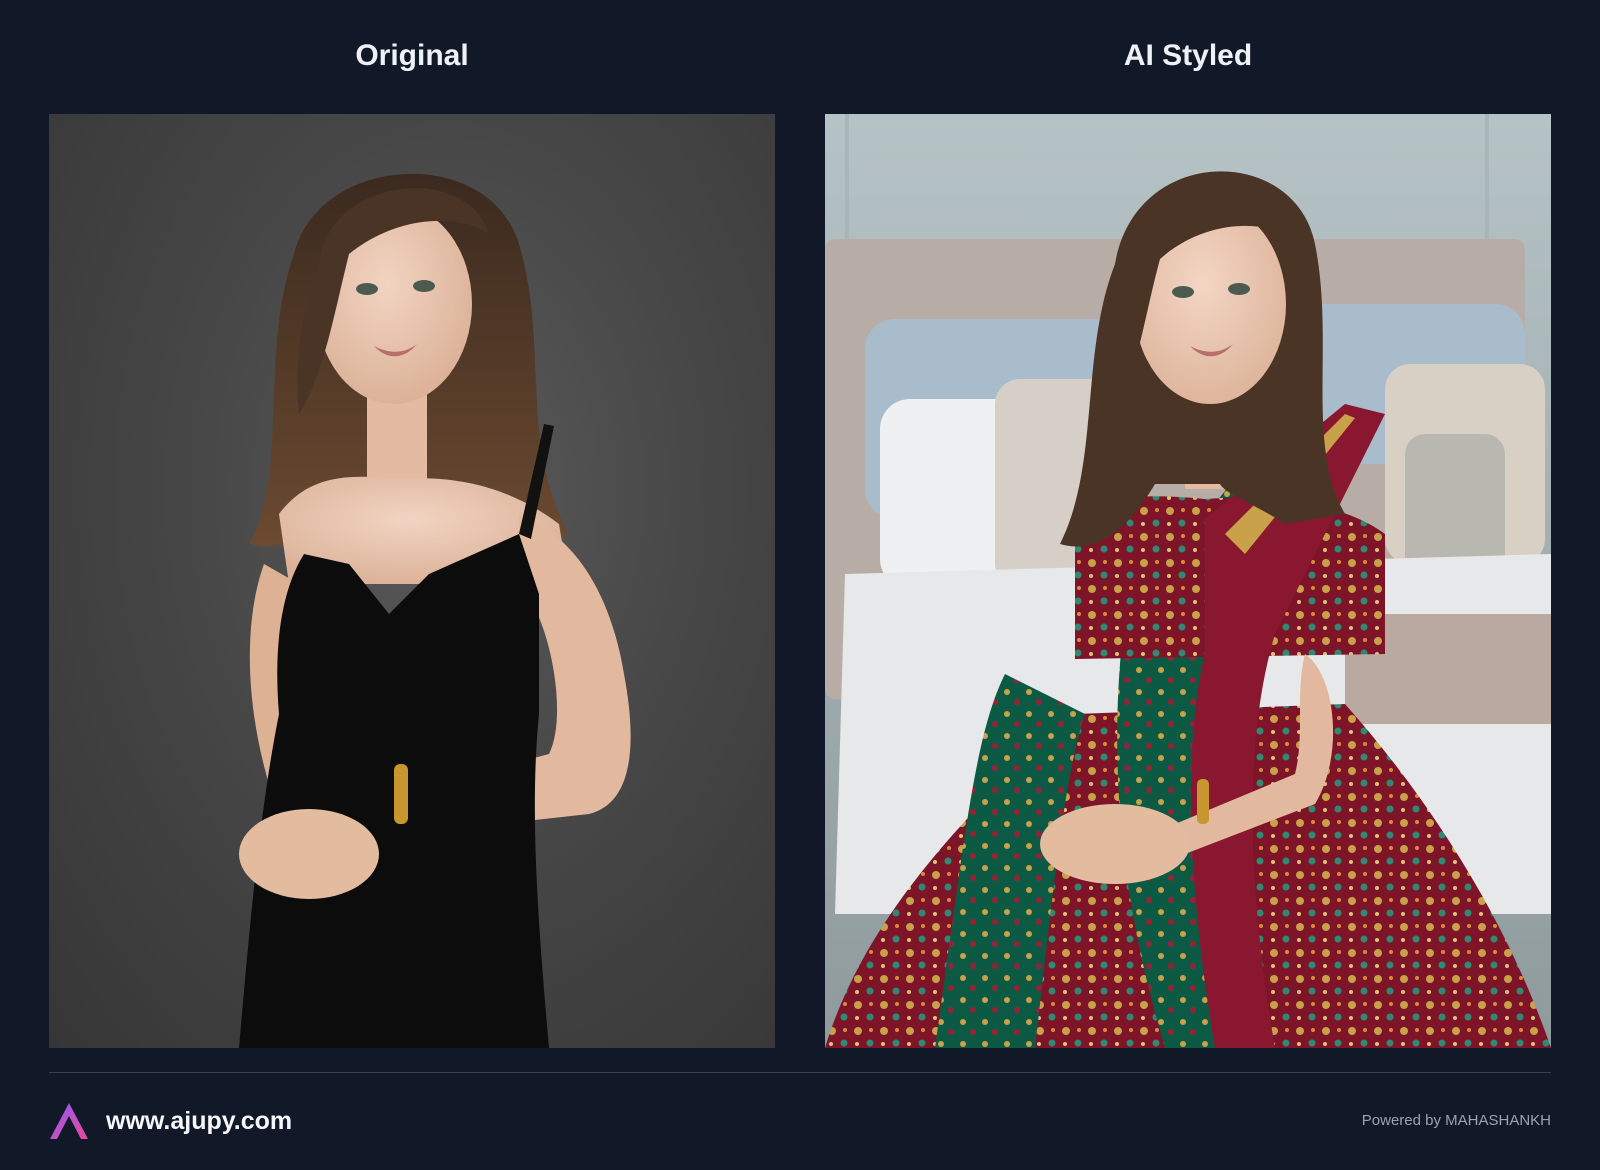 Image resolution: width=1600 pixels, height=1170 pixels. What do you see at coordinates (1188, 55) in the screenshot?
I see `ai-styled-title: AI Styled` at bounding box center [1188, 55].